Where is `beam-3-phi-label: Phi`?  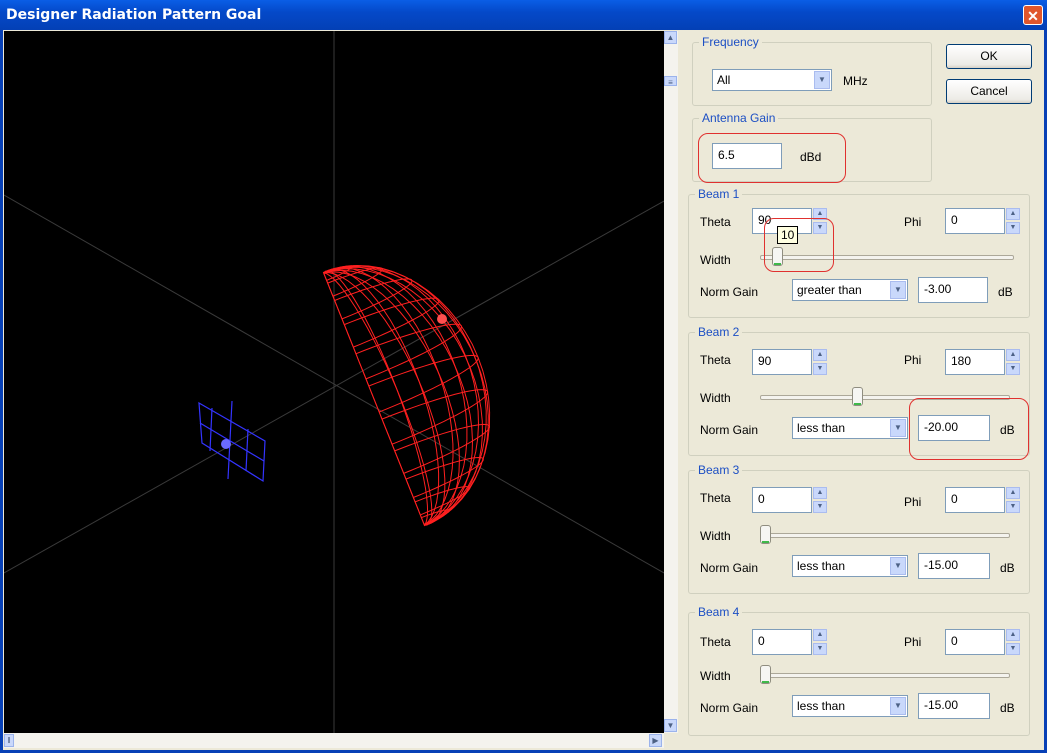 beam-3-phi-label: Phi is located at coordinates (913, 502).